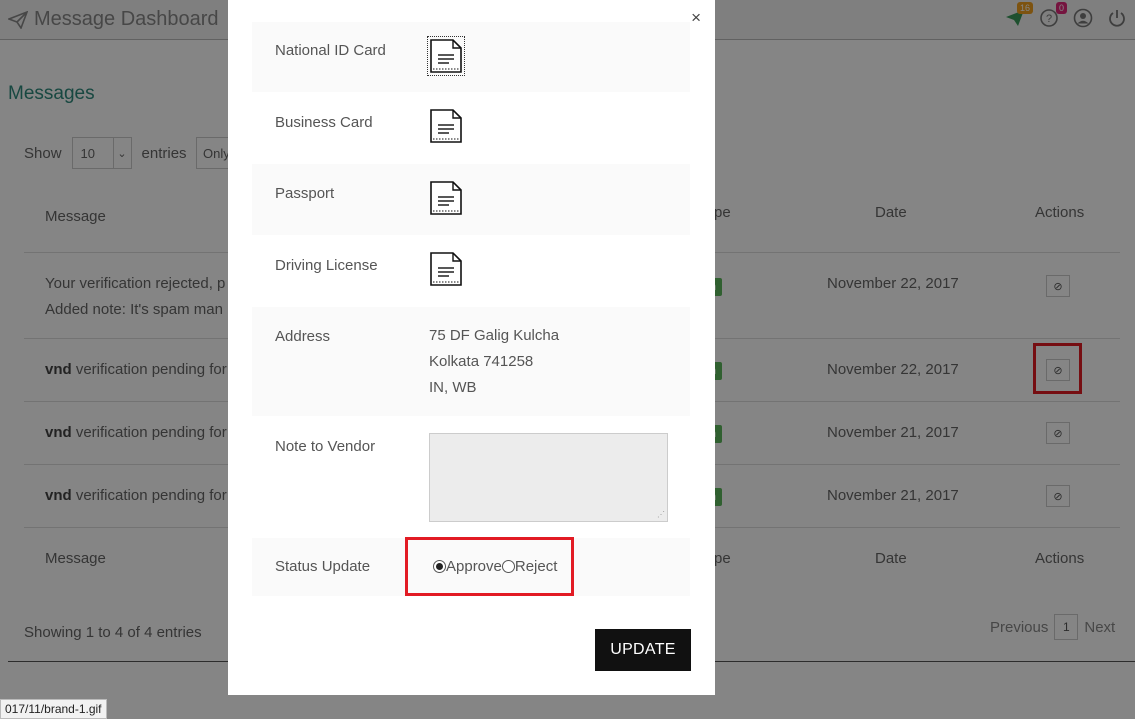 The height and width of the screenshot is (719, 1135). Describe the element at coordinates (481, 361) in the screenshot. I see `address-line-2: Kolkata 741258` at that location.